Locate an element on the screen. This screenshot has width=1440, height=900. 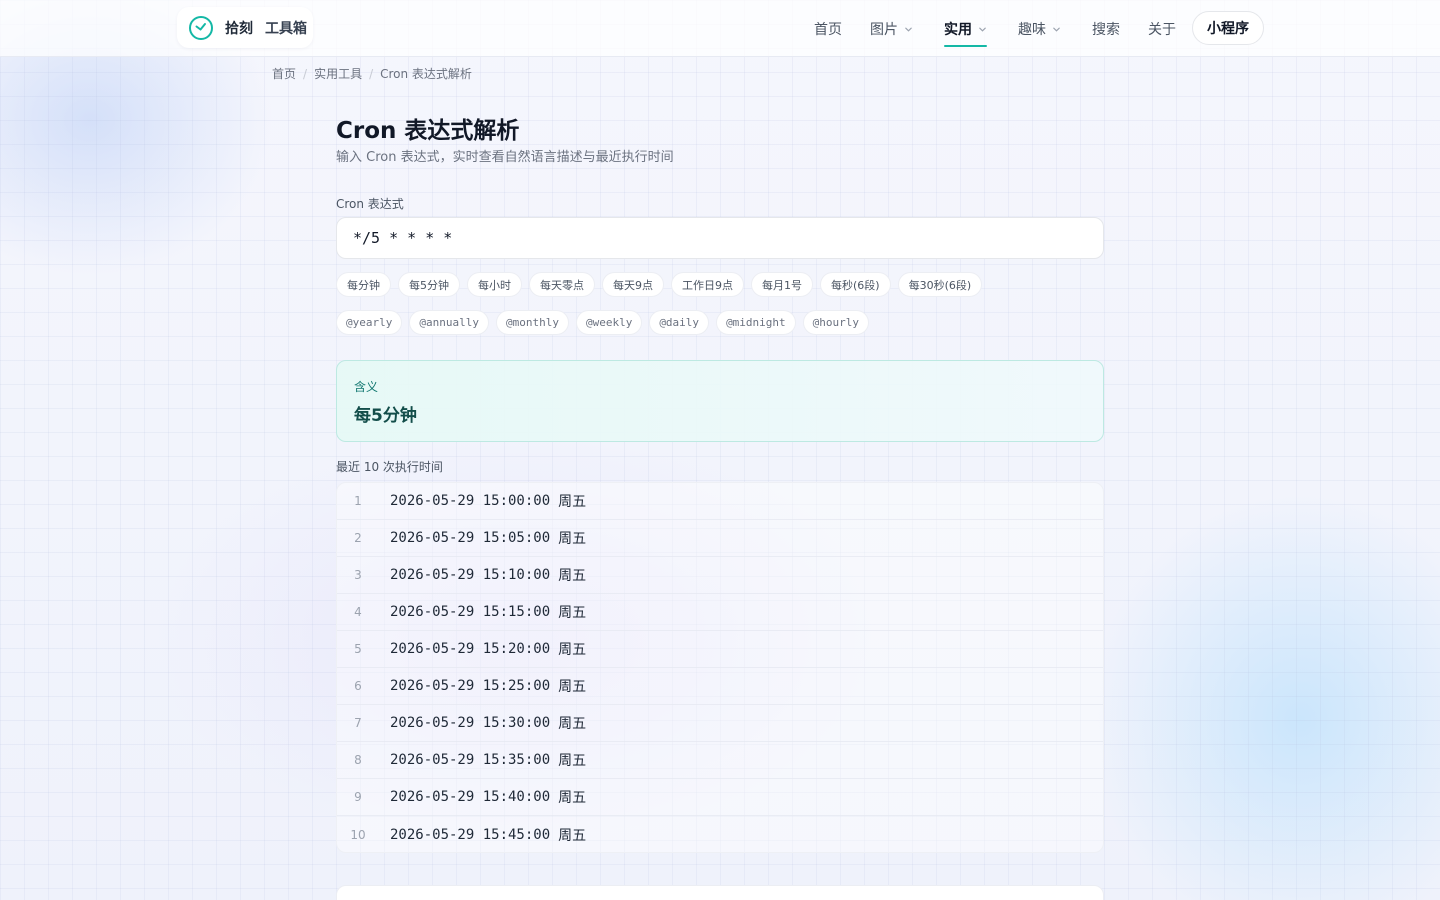
nav-item-about: 关于 is located at coordinates (1162, 29).